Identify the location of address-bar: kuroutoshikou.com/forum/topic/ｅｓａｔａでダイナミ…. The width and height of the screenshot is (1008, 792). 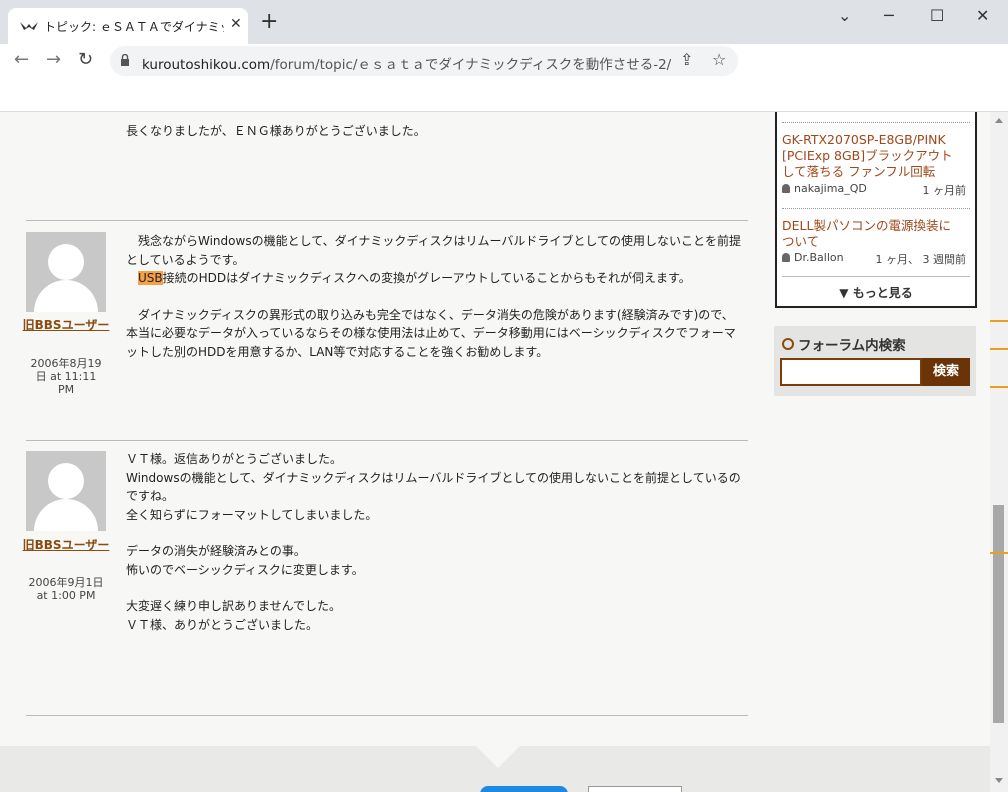
(424, 61).